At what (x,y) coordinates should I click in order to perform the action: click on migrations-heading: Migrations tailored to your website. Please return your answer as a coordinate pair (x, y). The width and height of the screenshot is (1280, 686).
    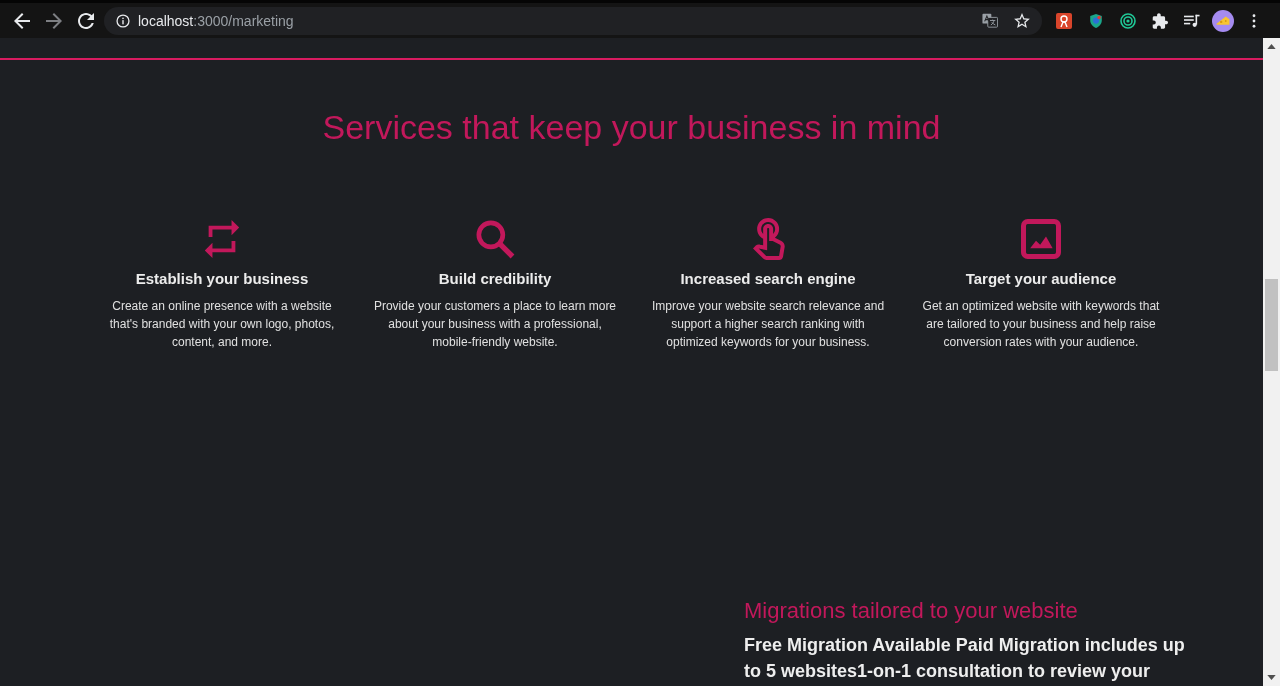
    Looking at the image, I should click on (911, 611).